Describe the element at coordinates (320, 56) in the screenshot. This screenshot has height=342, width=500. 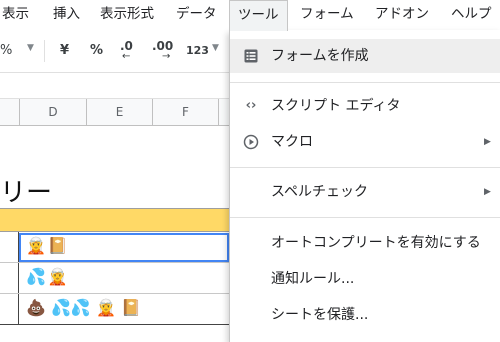
I see `menu-item-label: フォームを作成` at that location.